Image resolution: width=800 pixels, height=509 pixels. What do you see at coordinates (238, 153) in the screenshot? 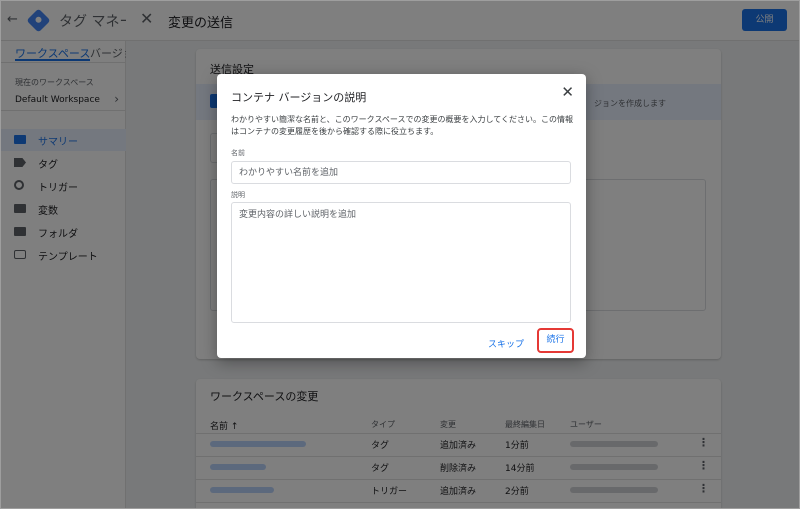
I see `name-field-label: 名前` at bounding box center [238, 153].